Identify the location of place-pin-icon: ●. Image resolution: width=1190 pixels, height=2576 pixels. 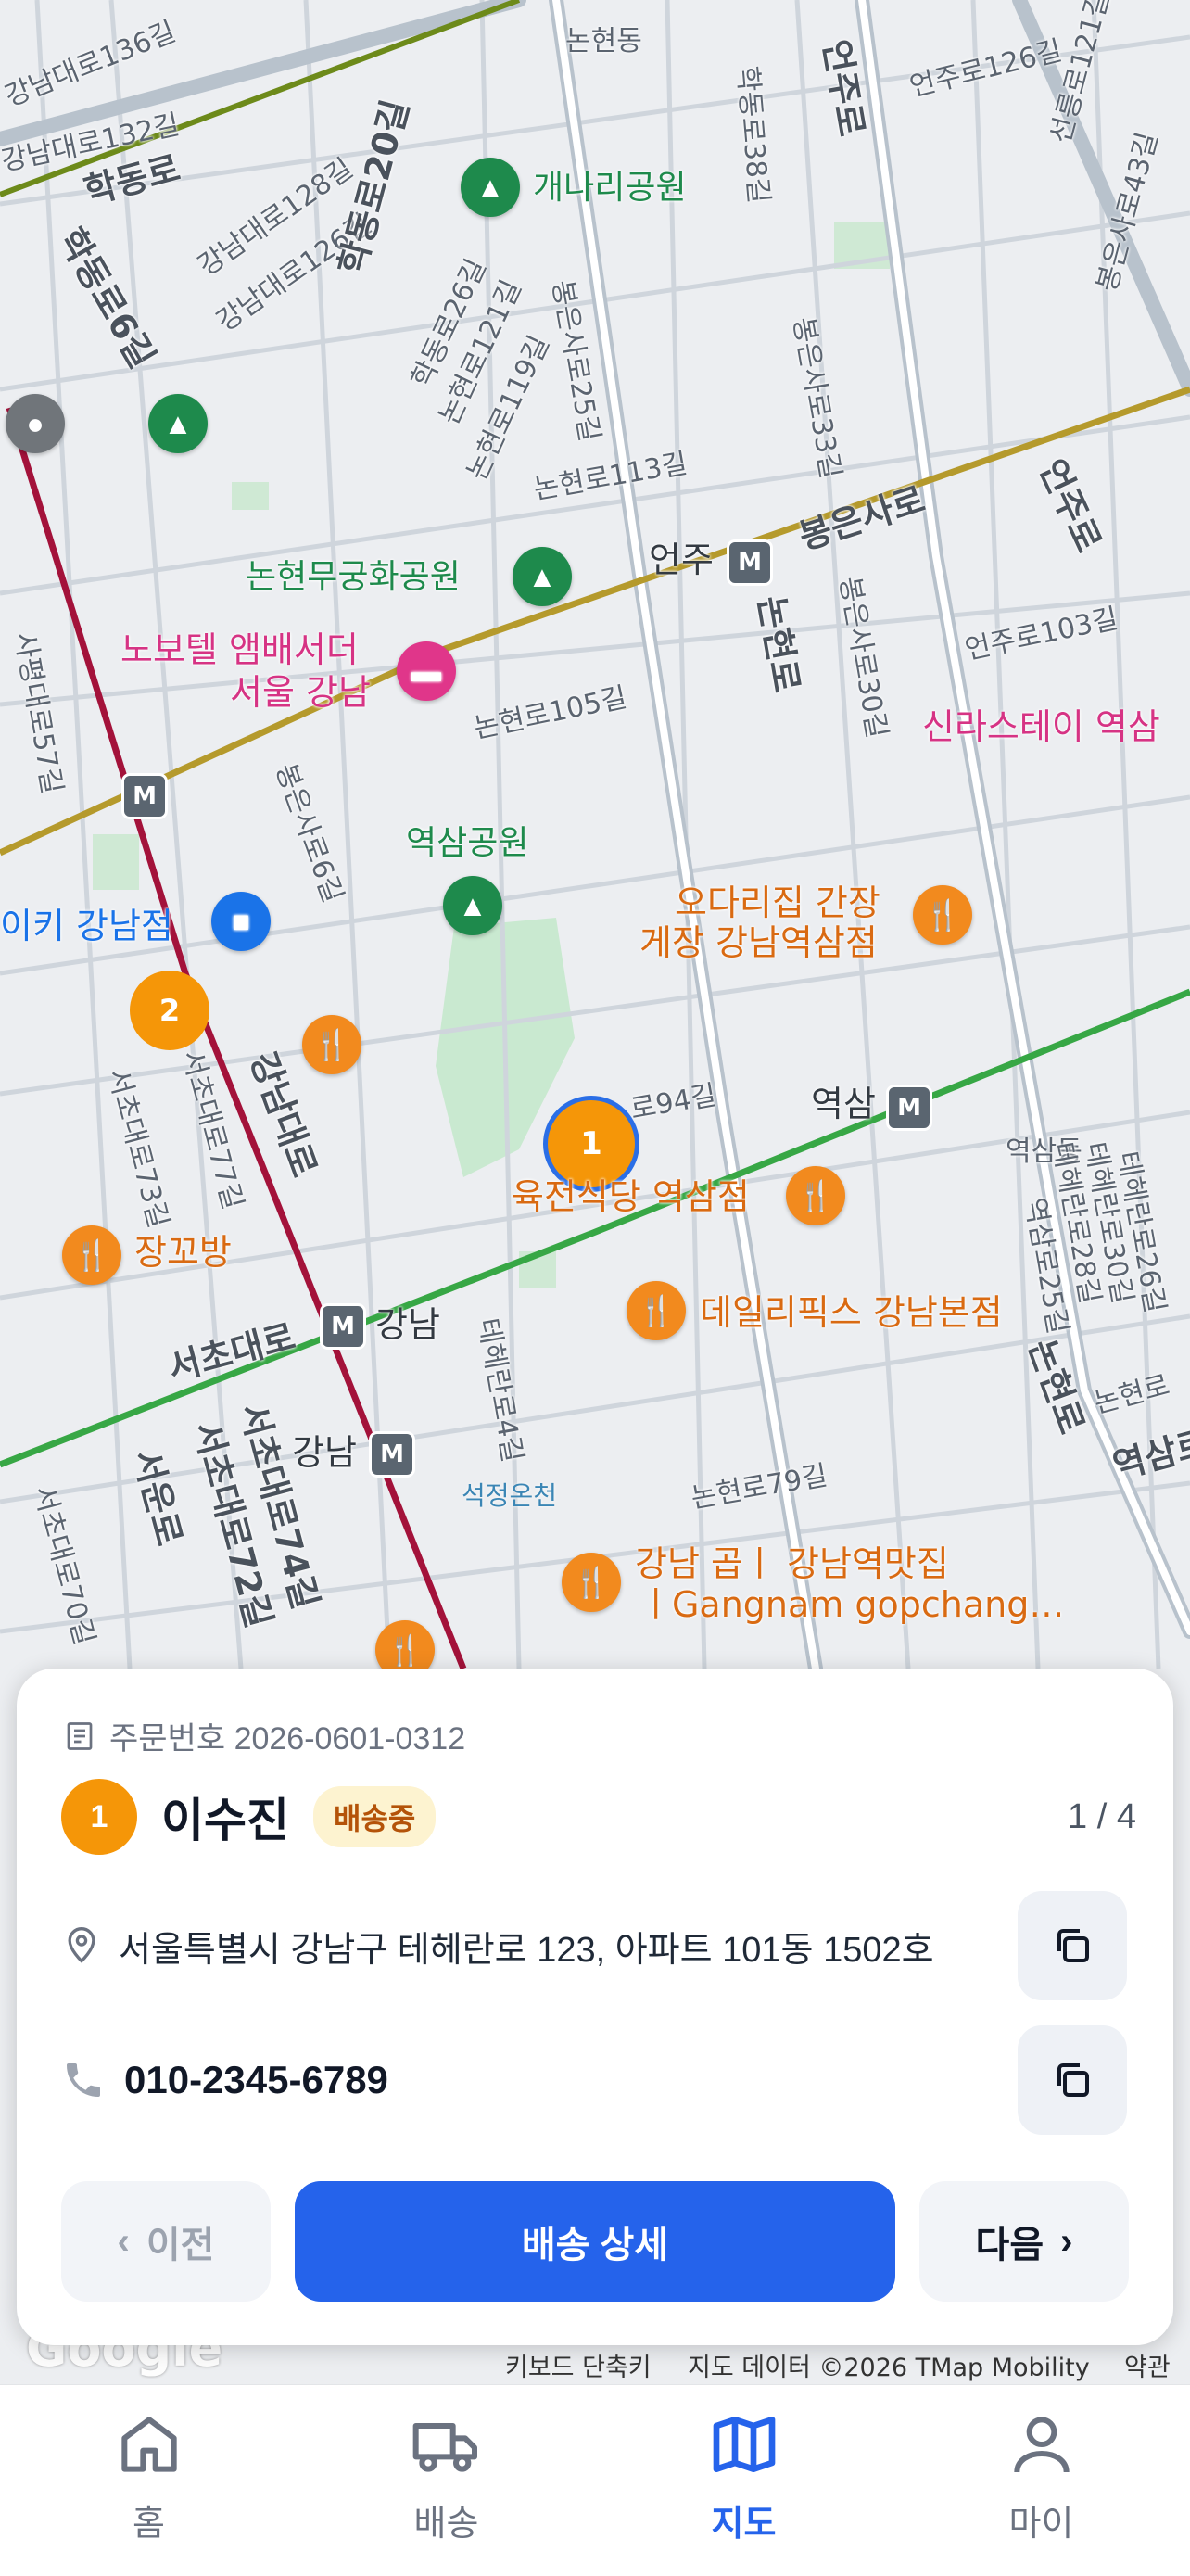
(35, 423).